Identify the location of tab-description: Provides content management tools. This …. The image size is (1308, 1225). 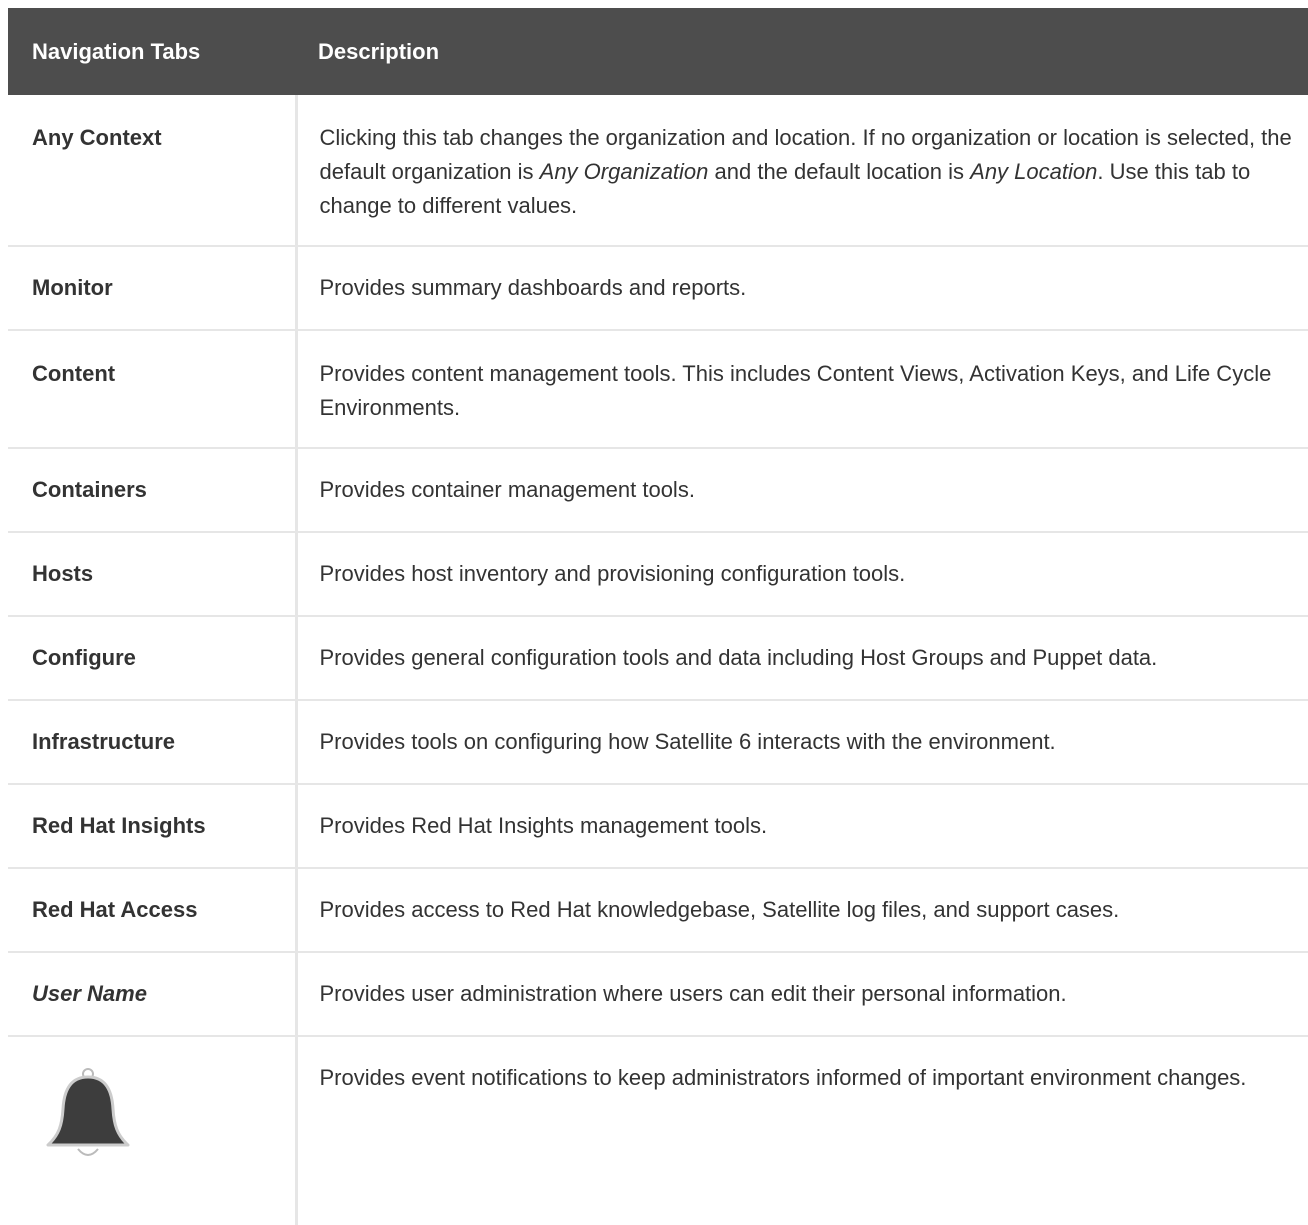
(802, 389).